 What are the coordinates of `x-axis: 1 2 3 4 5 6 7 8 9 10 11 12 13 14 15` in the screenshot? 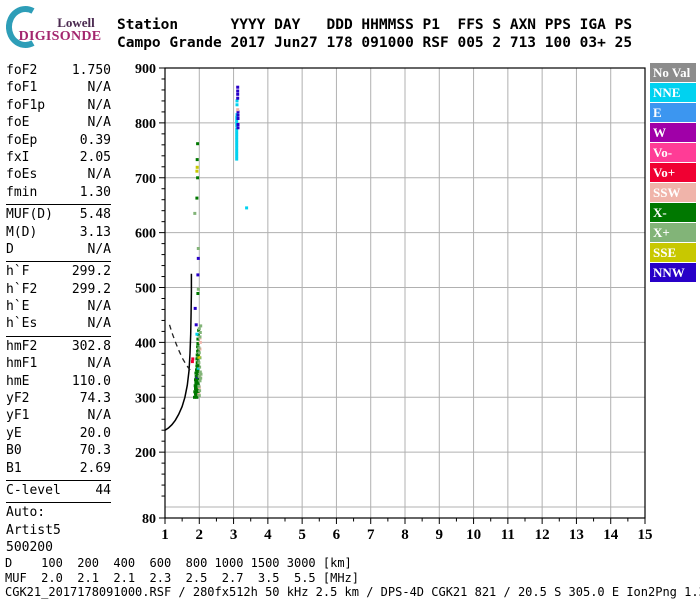 It's located at (407, 530).